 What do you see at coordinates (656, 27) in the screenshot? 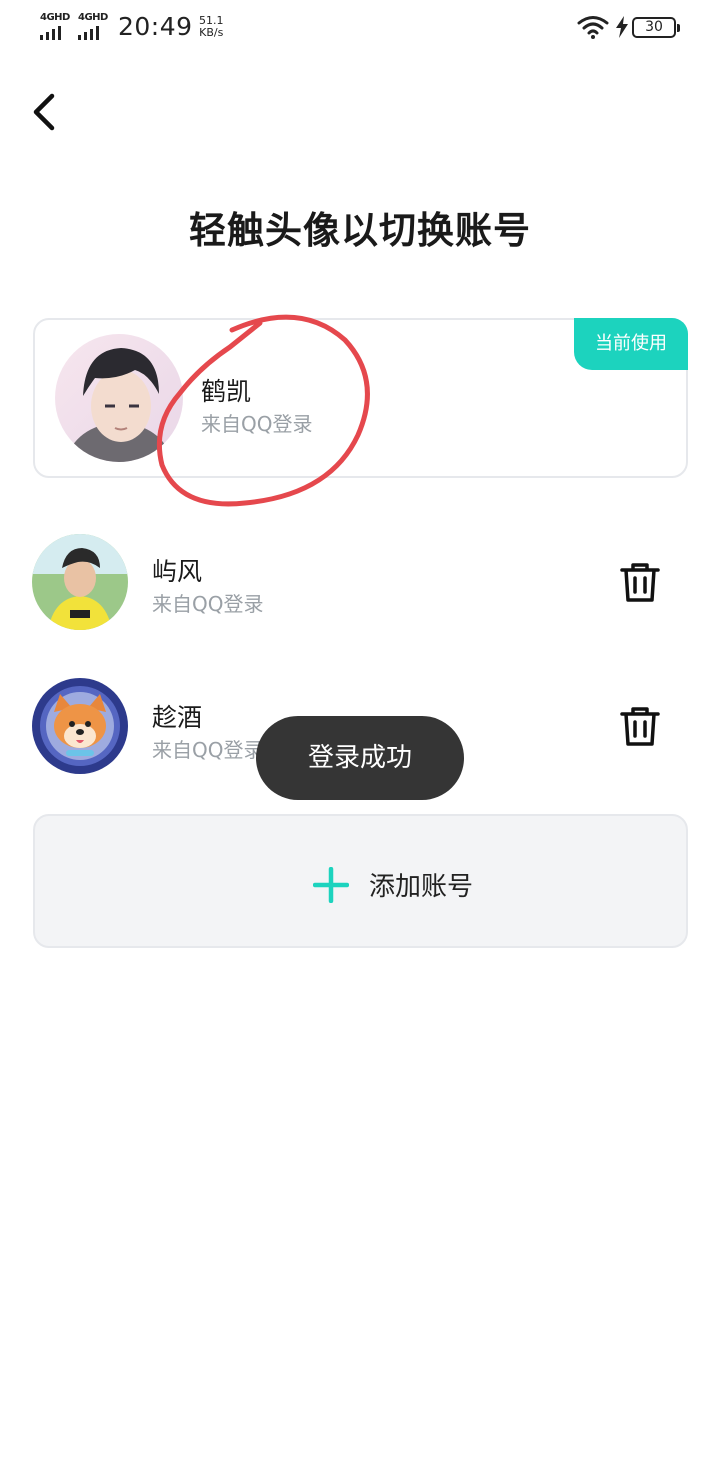
I see `battery-icon: 30` at bounding box center [656, 27].